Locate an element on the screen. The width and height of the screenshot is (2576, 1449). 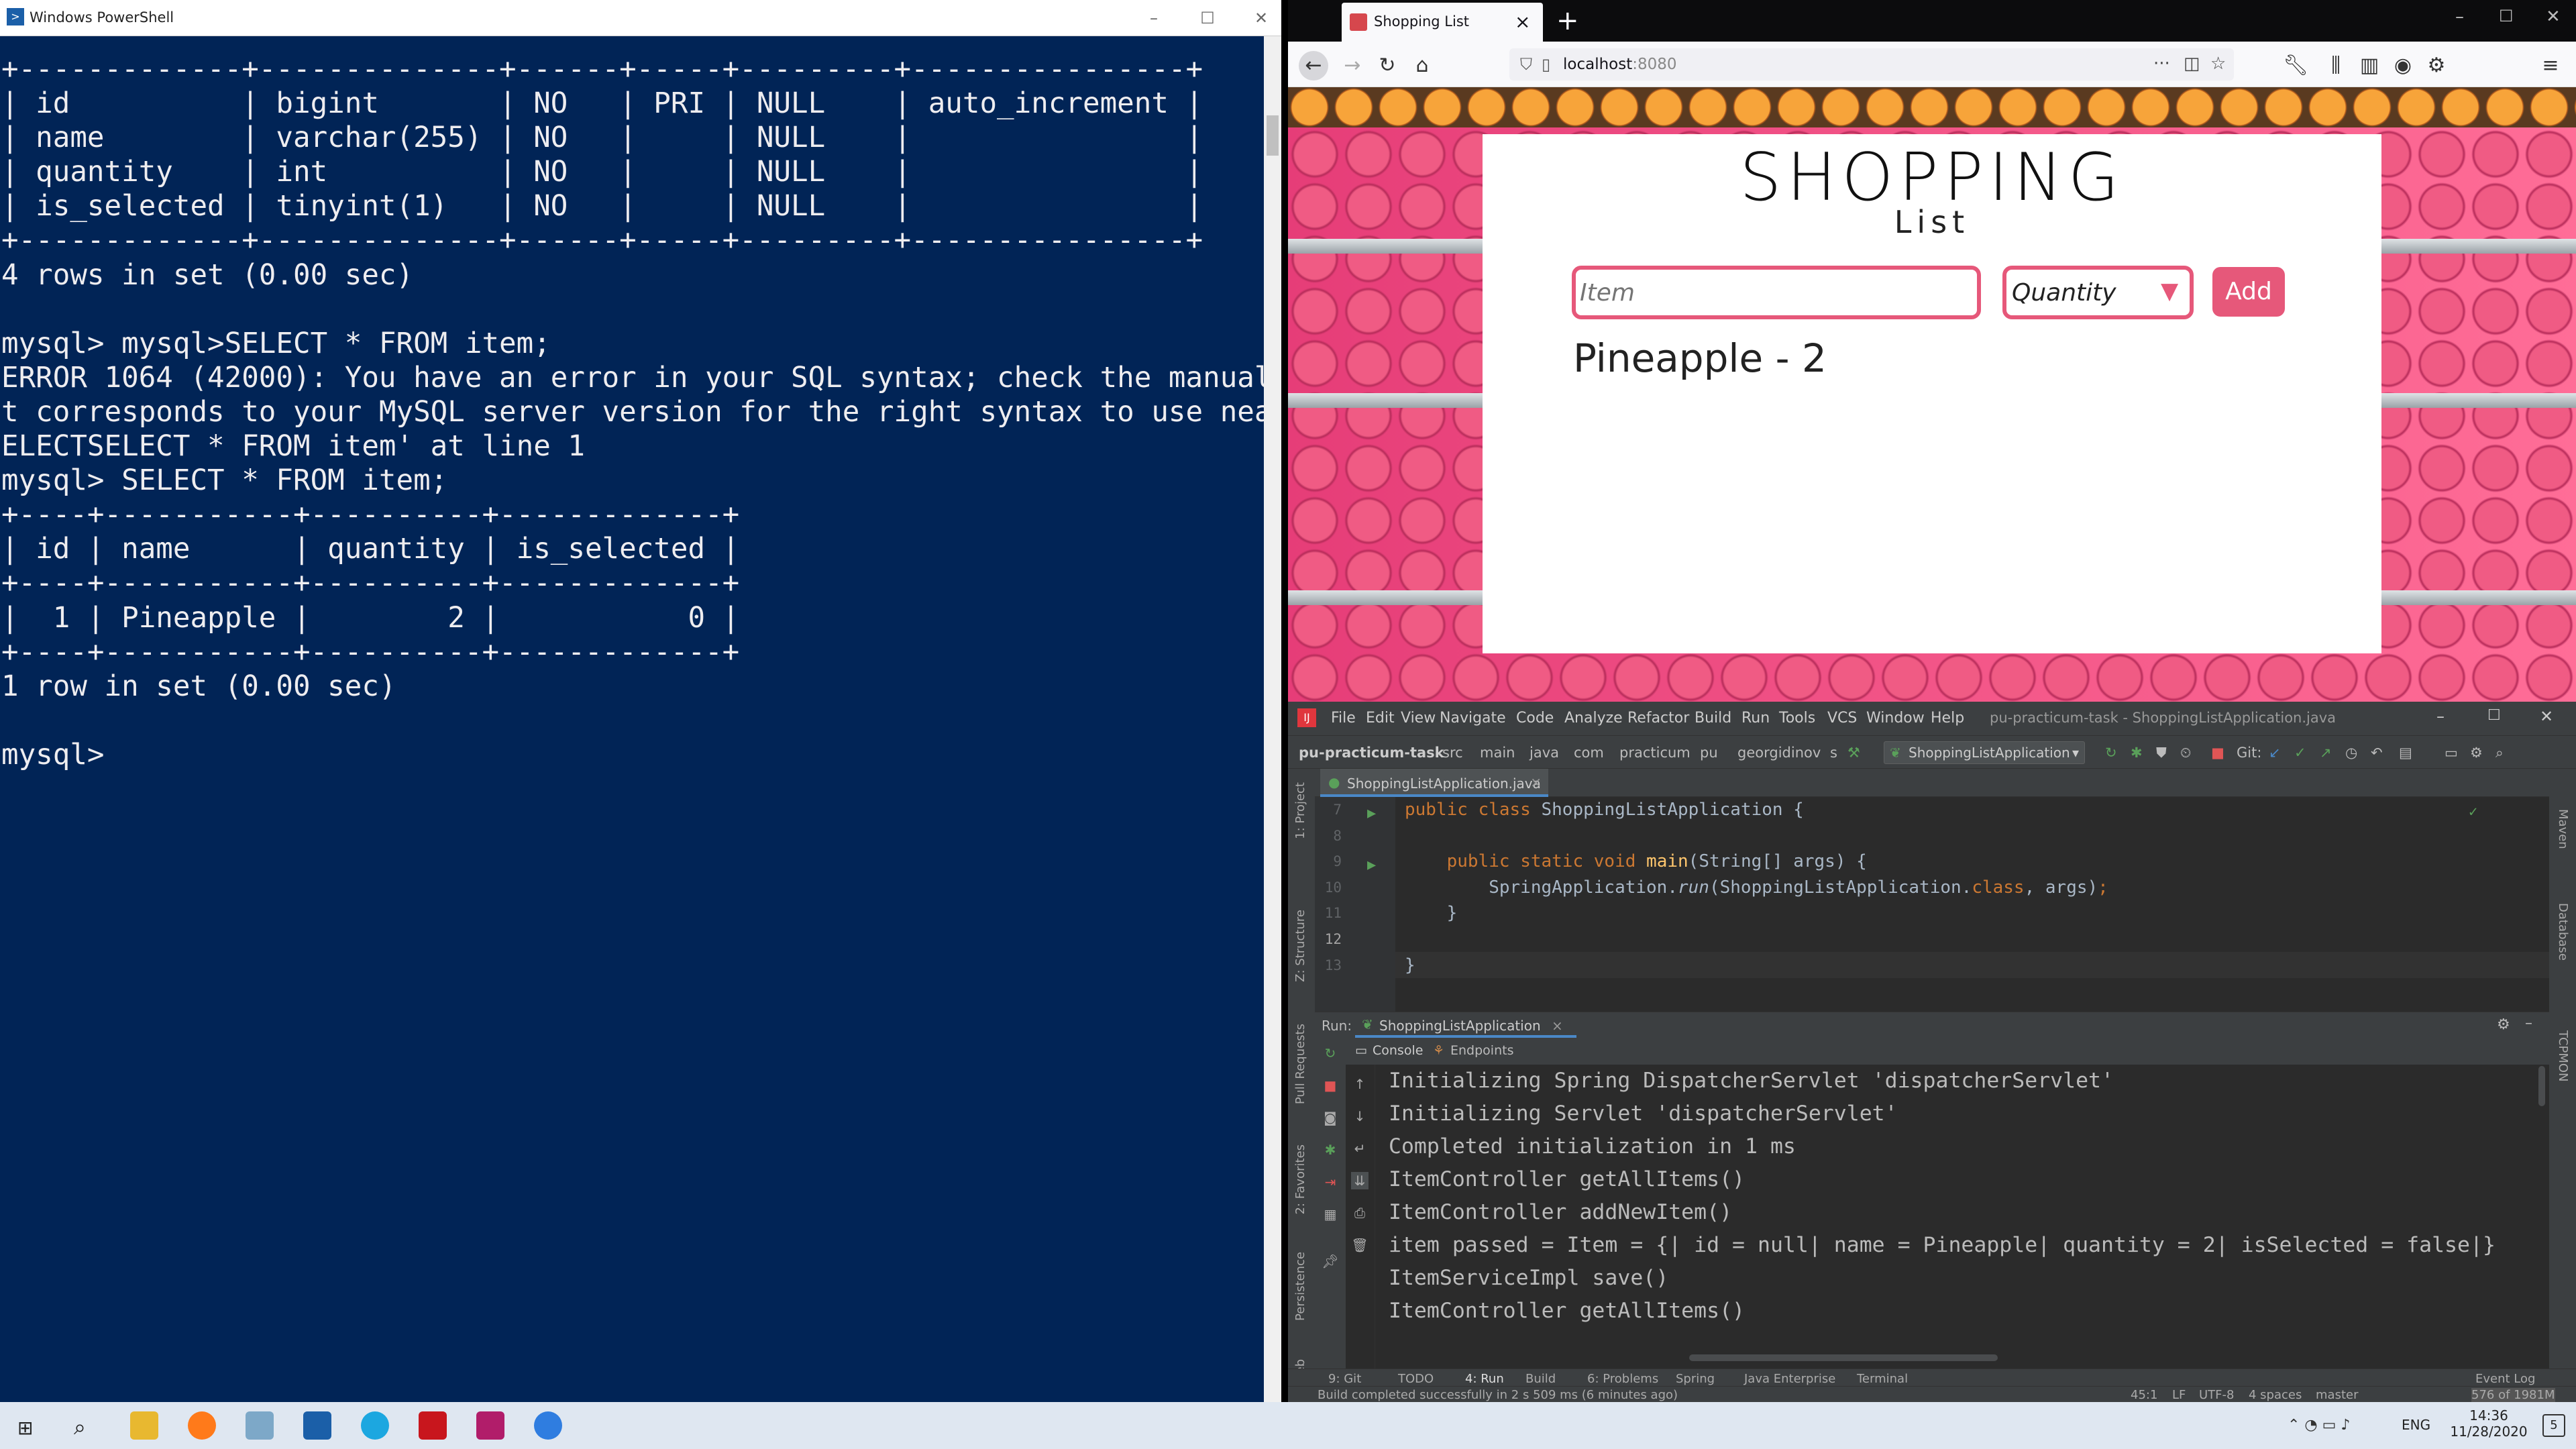
debug-icon: ✱ is located at coordinates (2137, 753).